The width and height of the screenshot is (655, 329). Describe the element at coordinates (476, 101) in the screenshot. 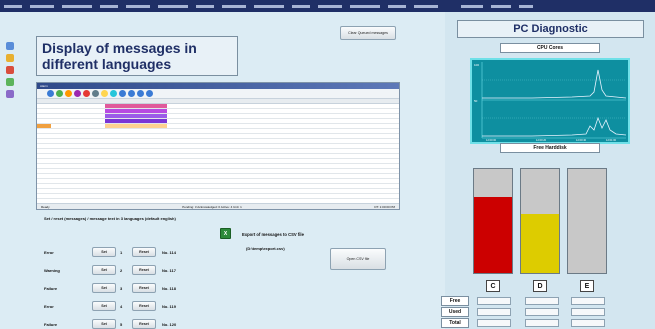

I see `svg-text: 50` at that location.